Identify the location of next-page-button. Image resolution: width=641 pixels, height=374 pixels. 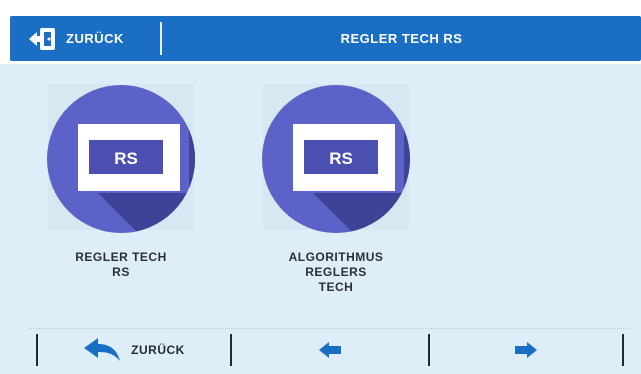
(526, 350).